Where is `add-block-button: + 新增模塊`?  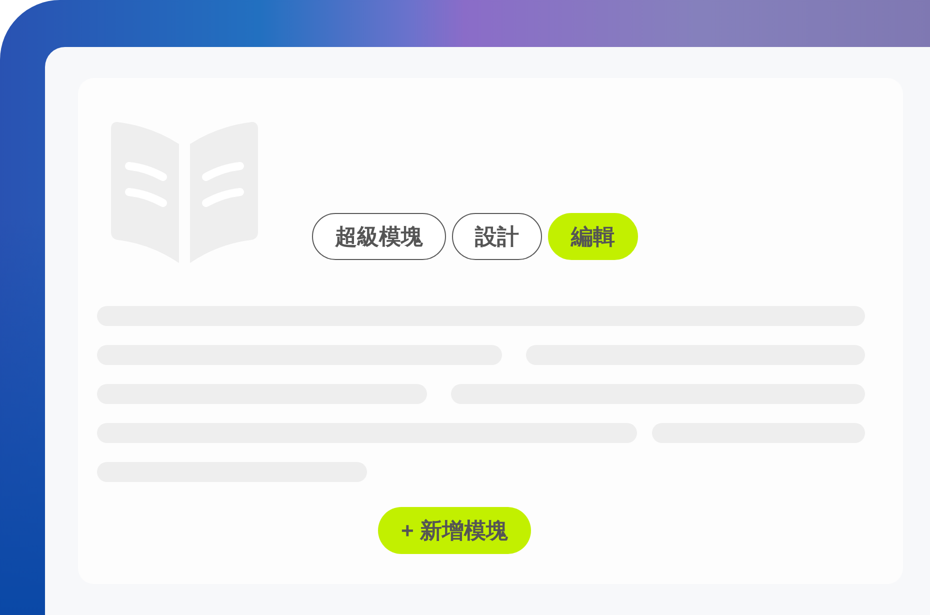
add-block-button: + 新增模塊 is located at coordinates (454, 530).